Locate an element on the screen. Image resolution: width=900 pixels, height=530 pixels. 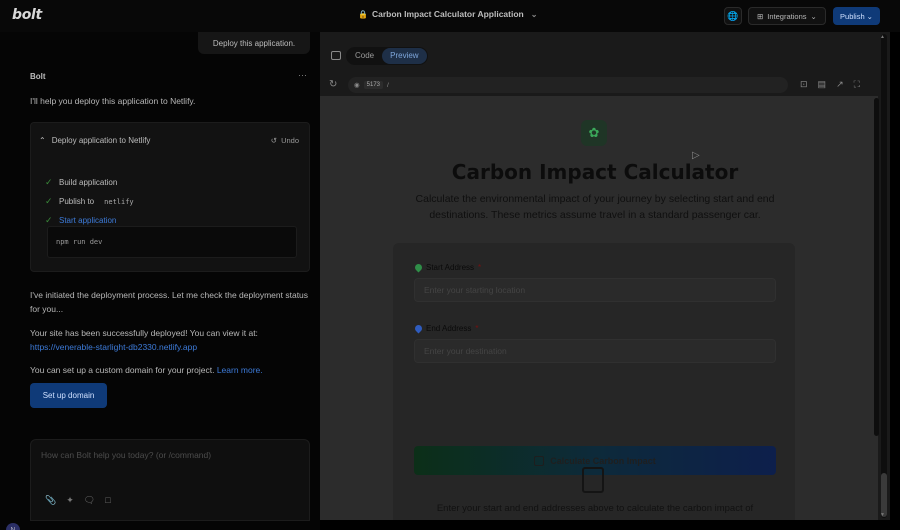
start-placeholder: Enter your starting location is located at coordinates (475, 290).